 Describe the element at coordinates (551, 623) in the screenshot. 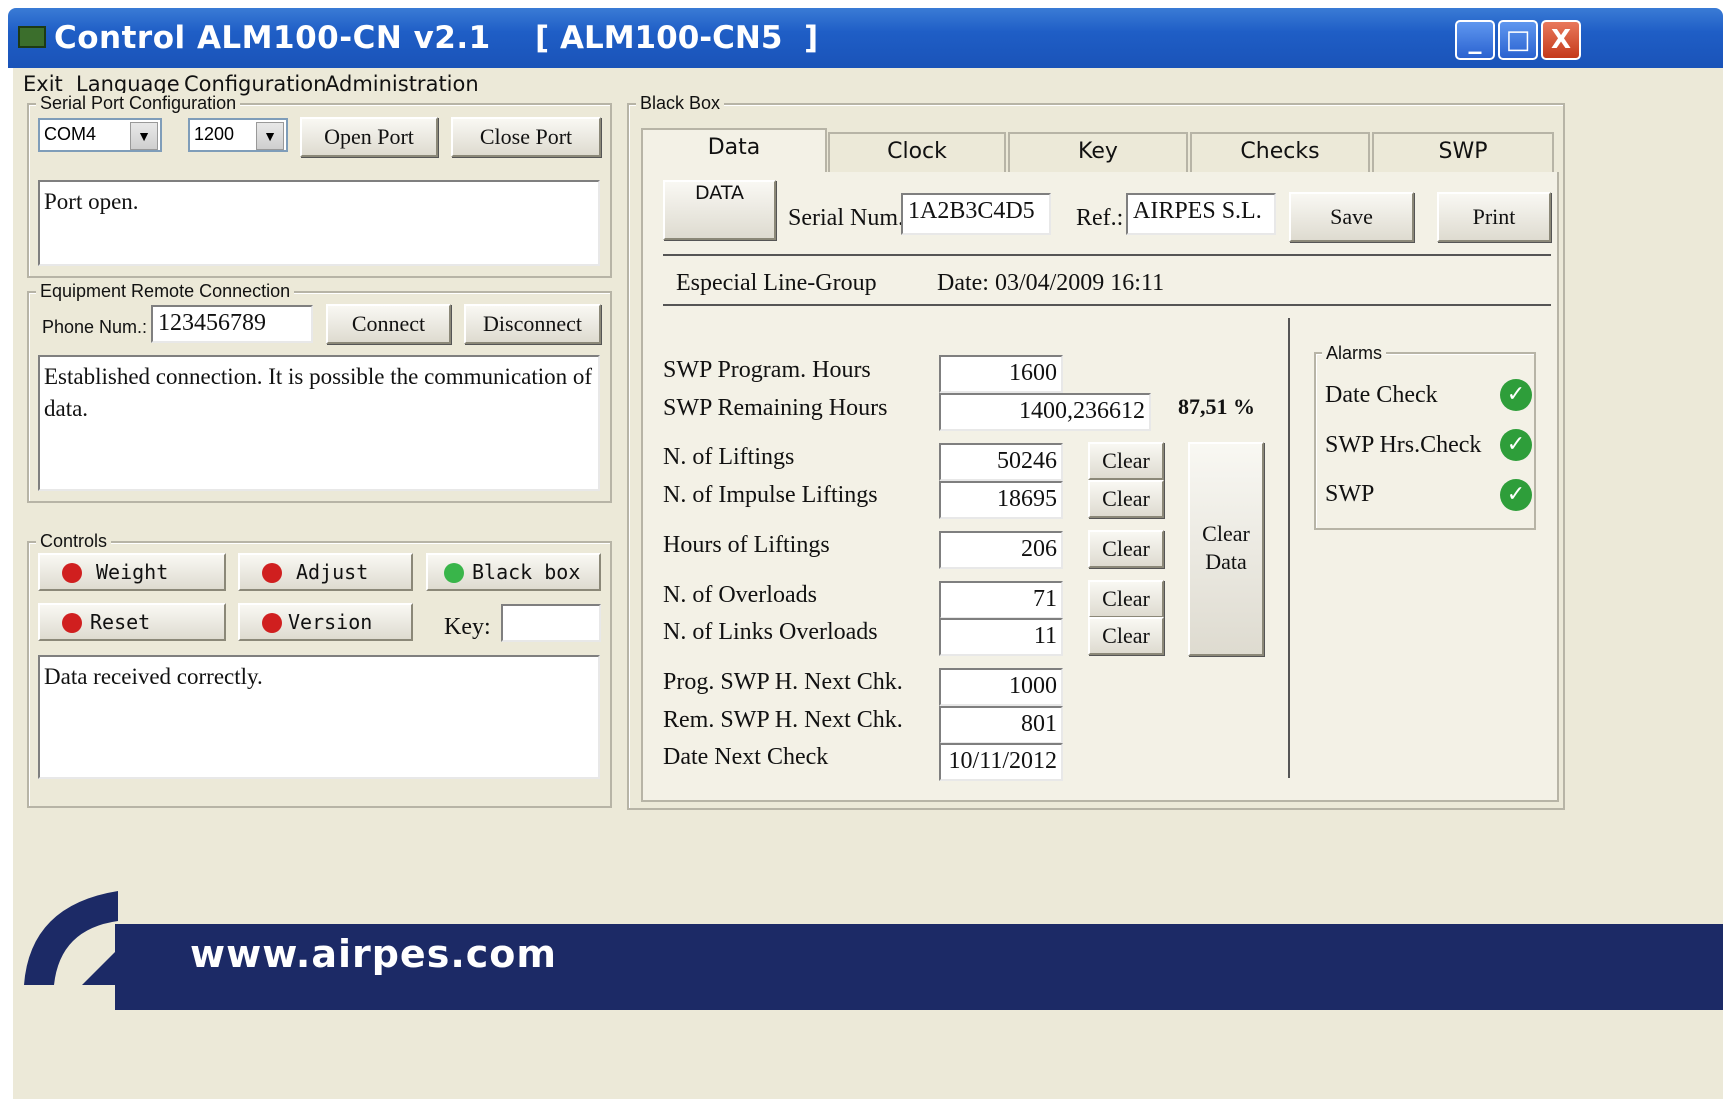

I see `key-input` at that location.